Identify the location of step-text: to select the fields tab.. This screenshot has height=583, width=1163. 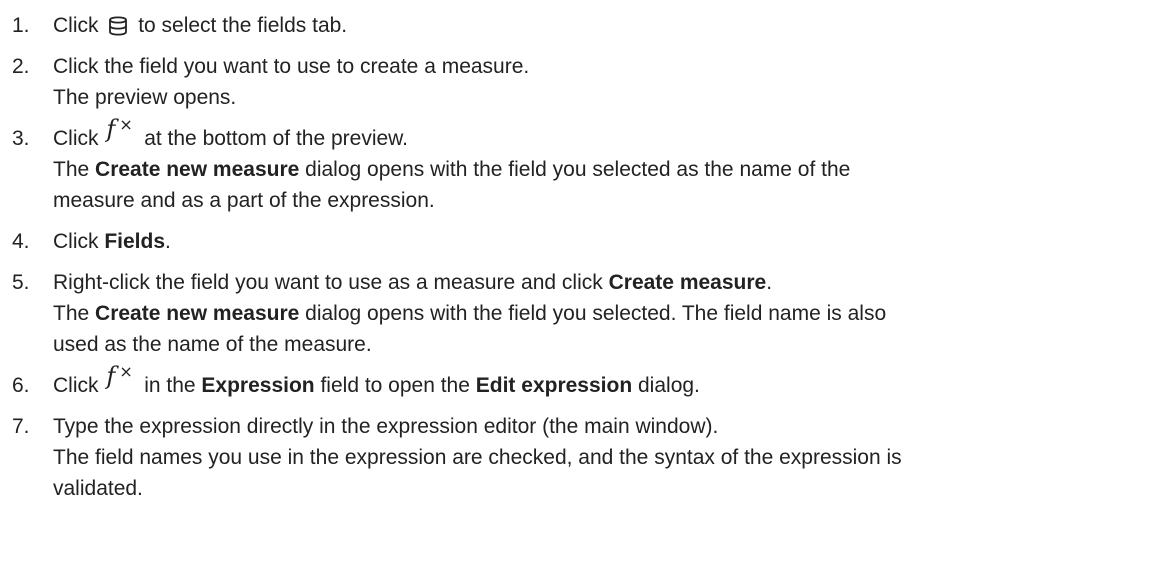
(243, 25).